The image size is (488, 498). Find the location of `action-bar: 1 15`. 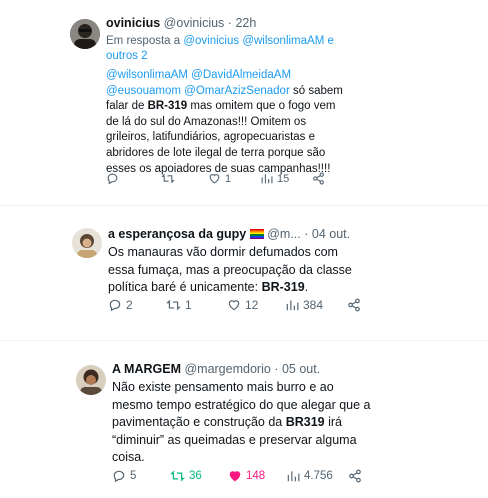

action-bar: 1 15 is located at coordinates (215, 178).